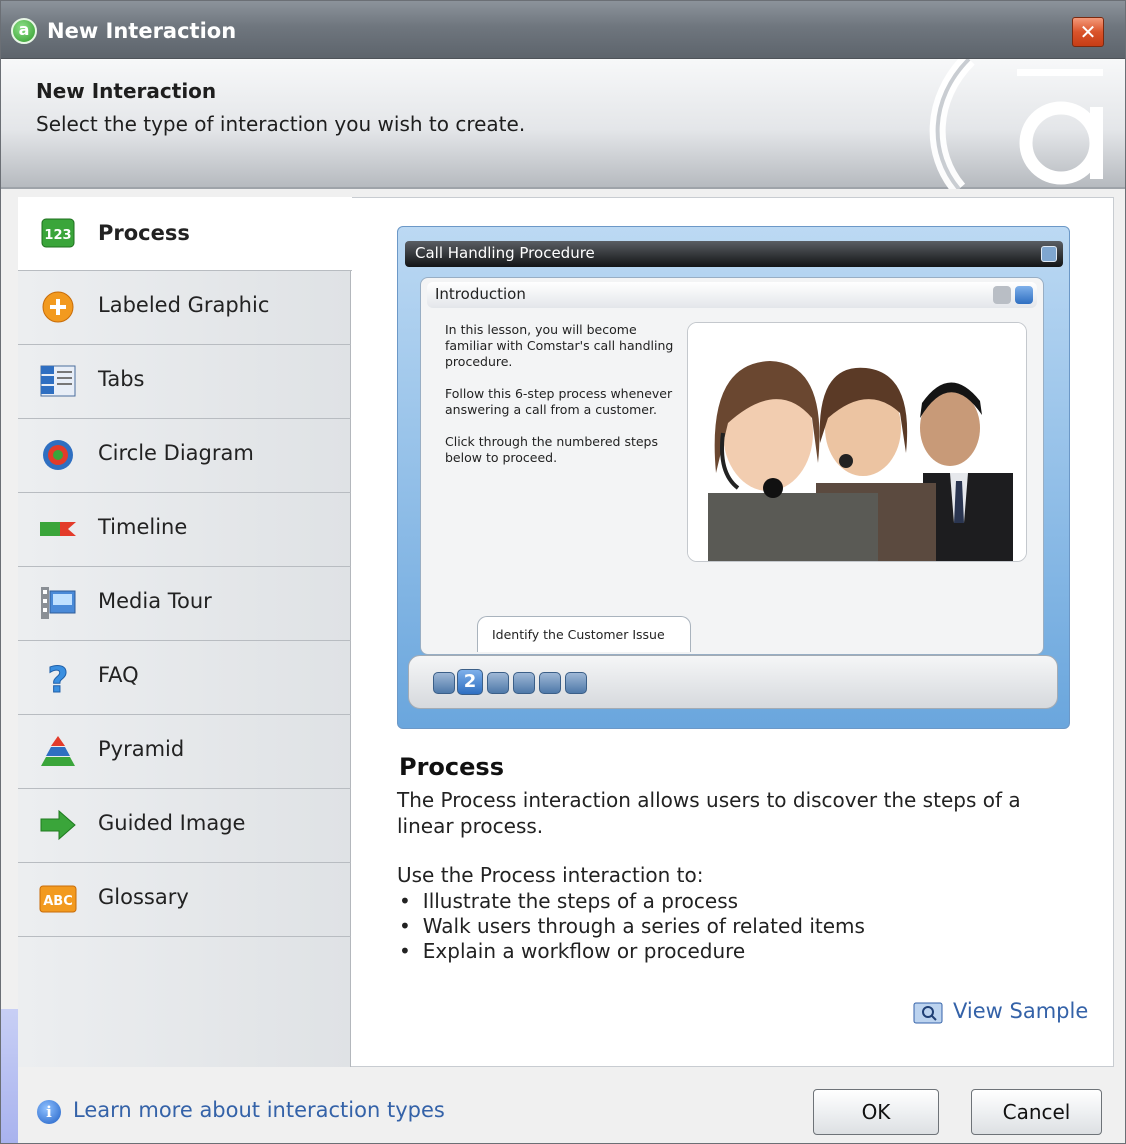 Image resolution: width=1126 pixels, height=1144 pixels. I want to click on timeline-icon, so click(58, 529).